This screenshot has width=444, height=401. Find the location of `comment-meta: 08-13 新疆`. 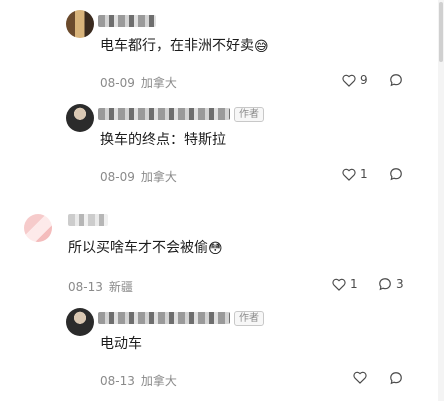

comment-meta: 08-13 新疆 is located at coordinates (100, 286).